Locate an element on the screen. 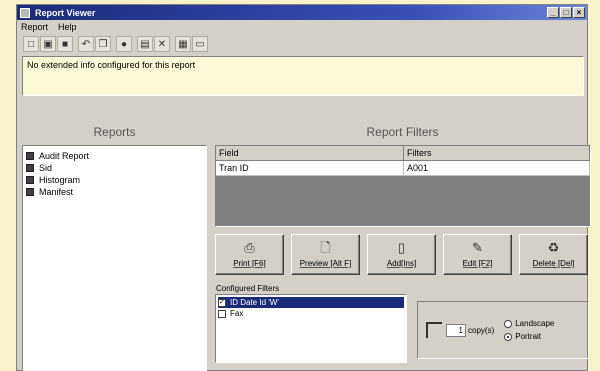 This screenshot has height=371, width=600. minimize-button: _ is located at coordinates (553, 12).